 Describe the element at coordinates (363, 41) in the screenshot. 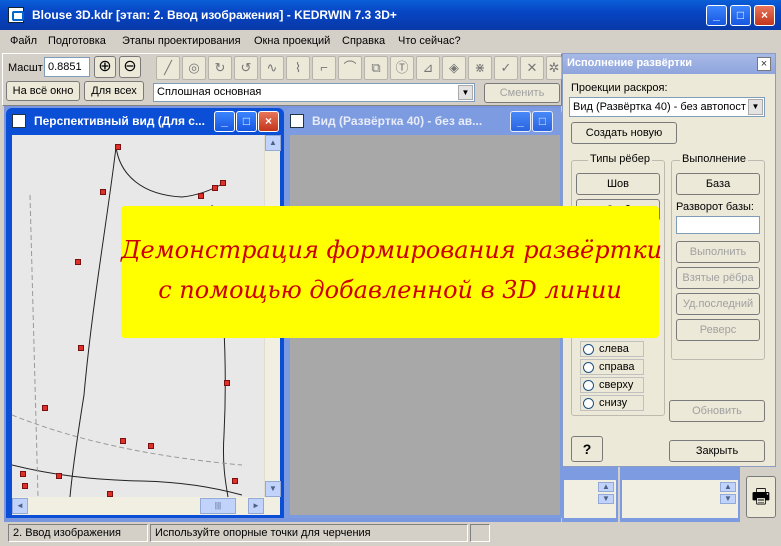

I see `menu-help: Справка` at that location.